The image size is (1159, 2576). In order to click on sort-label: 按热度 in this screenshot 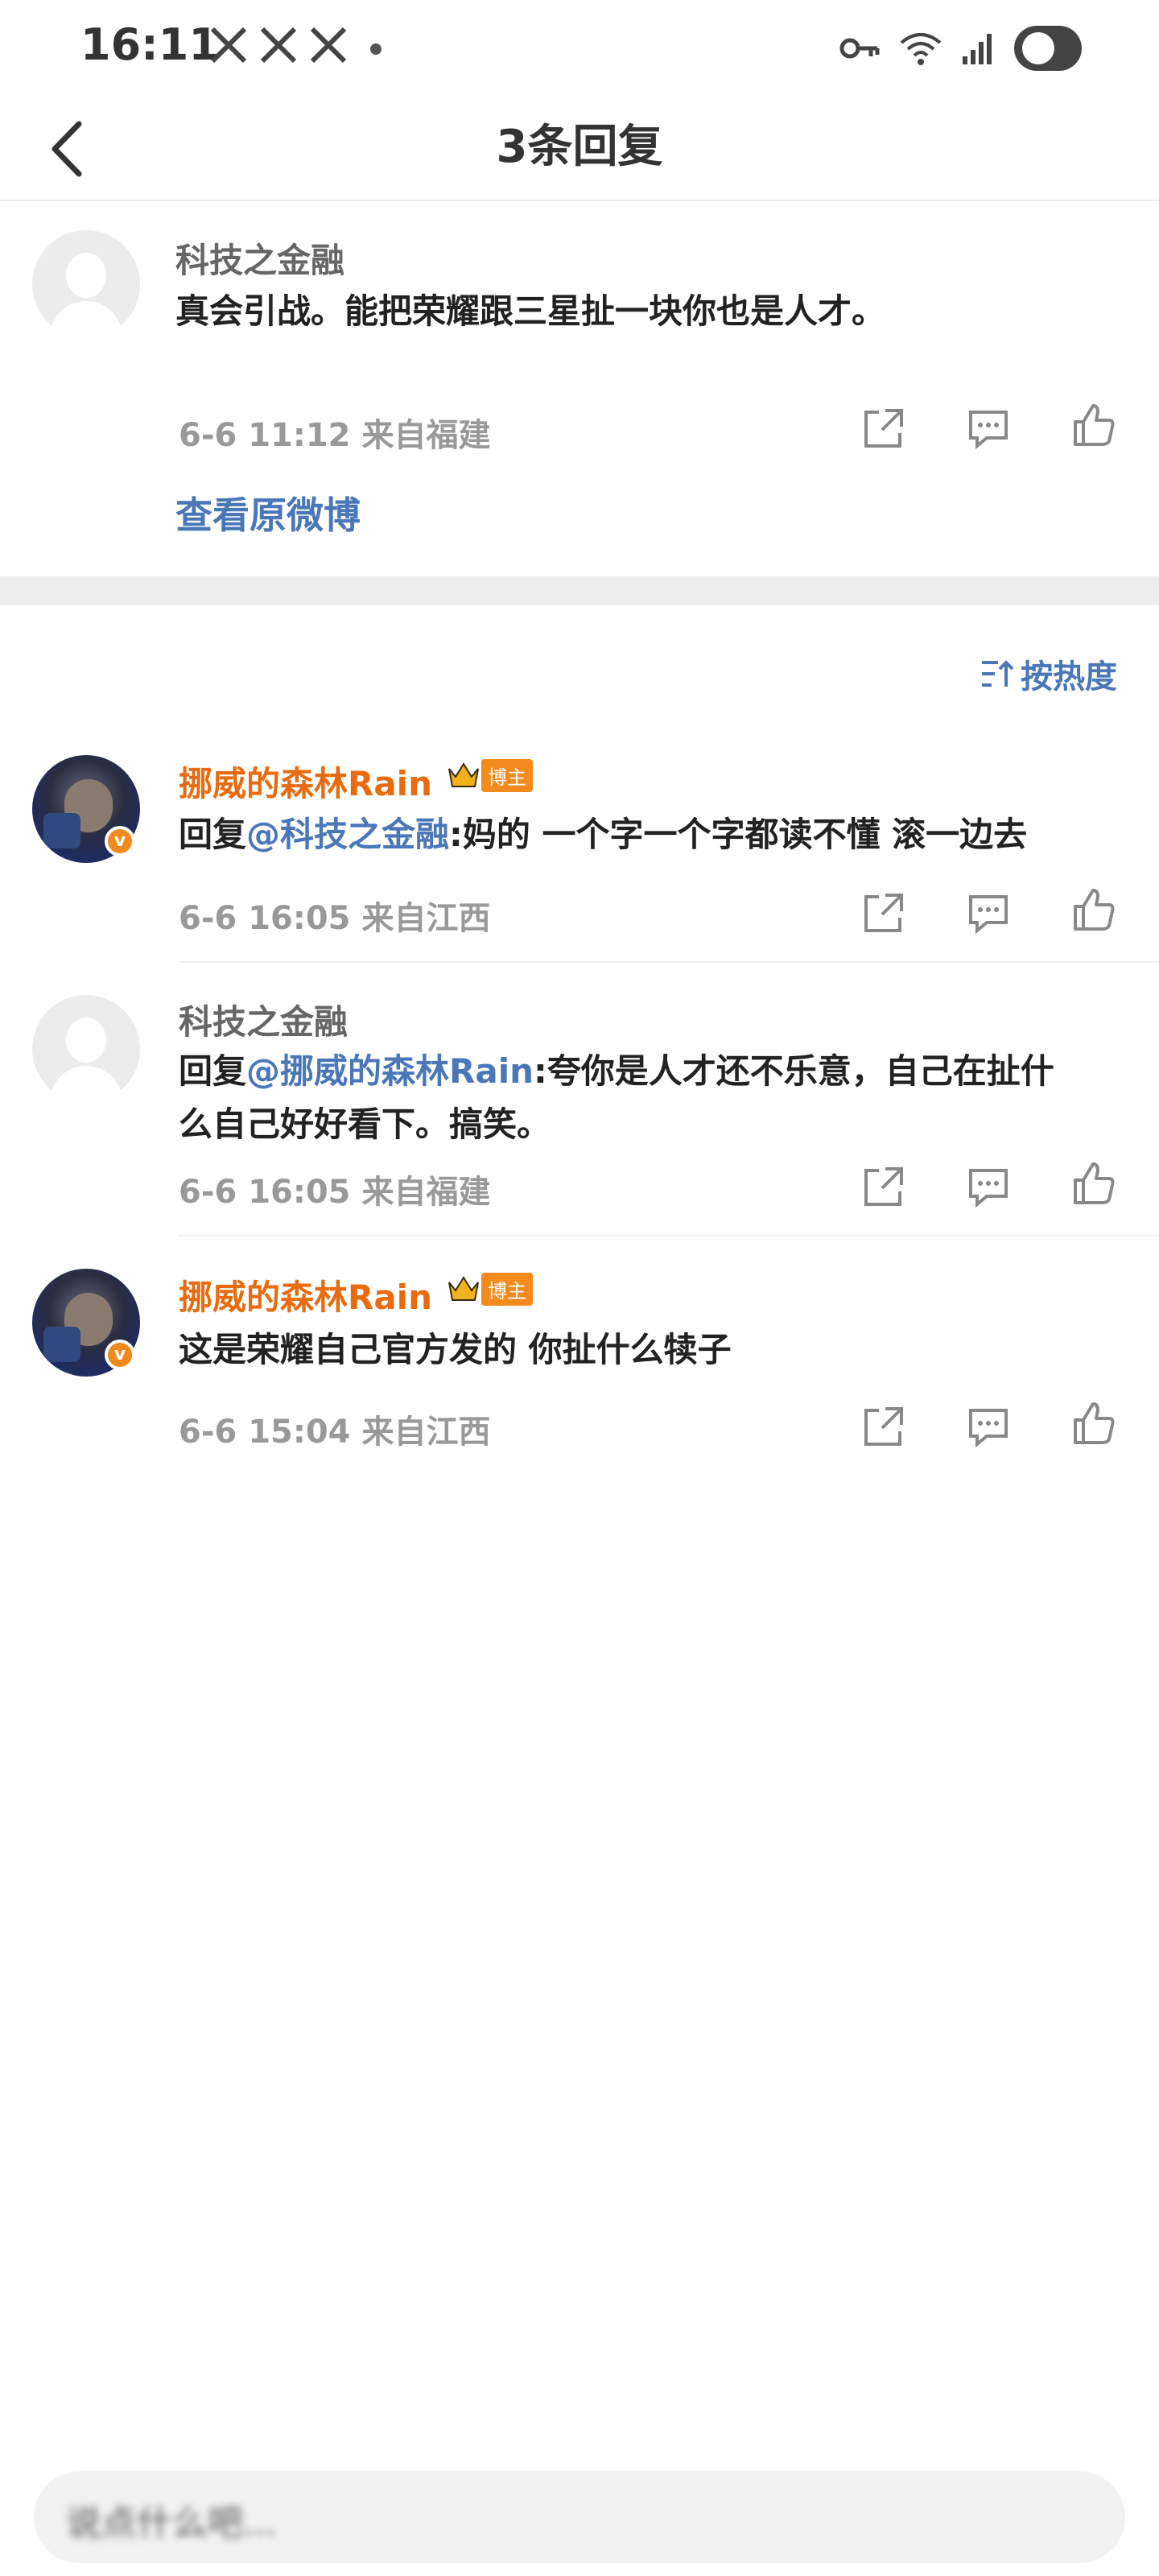, I will do `click(1069, 677)`.